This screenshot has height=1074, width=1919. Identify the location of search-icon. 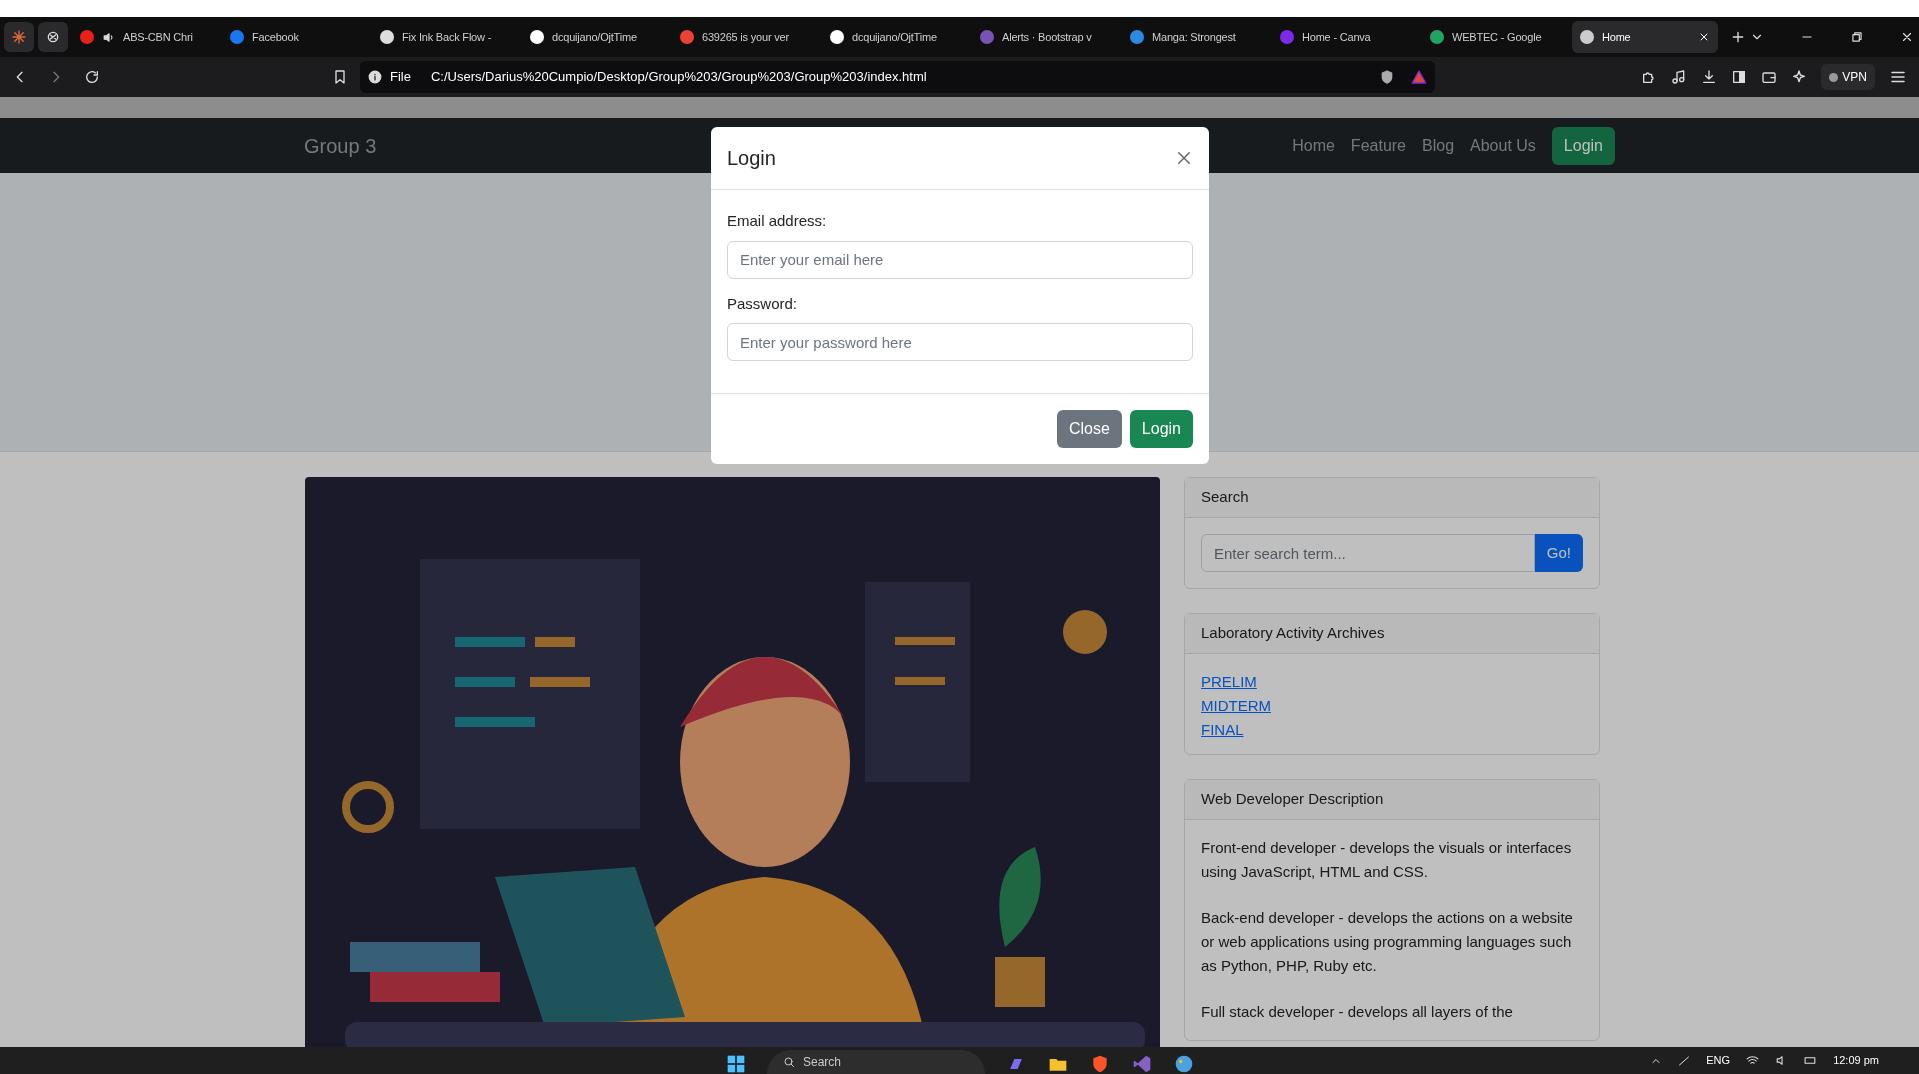
(789, 1062).